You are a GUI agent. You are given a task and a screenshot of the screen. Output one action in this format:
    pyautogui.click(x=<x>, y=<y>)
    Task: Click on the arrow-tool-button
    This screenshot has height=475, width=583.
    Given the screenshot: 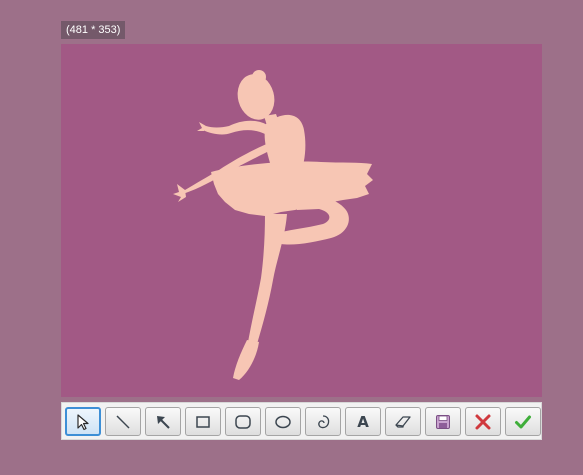 What is the action you would take?
    pyautogui.click(x=163, y=421)
    